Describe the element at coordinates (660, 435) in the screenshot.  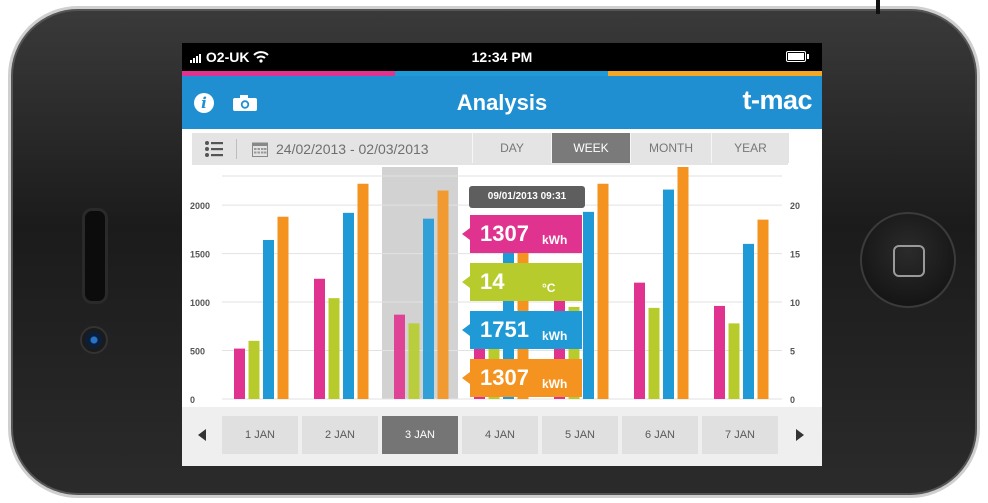
I see `day-tab-6: 6 JAN` at that location.